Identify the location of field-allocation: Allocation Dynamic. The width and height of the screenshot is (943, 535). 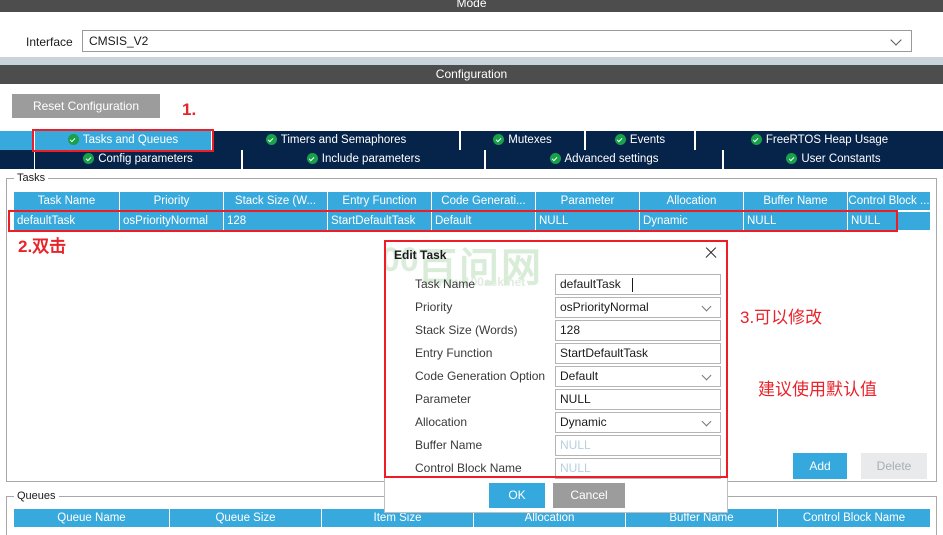
(556, 422).